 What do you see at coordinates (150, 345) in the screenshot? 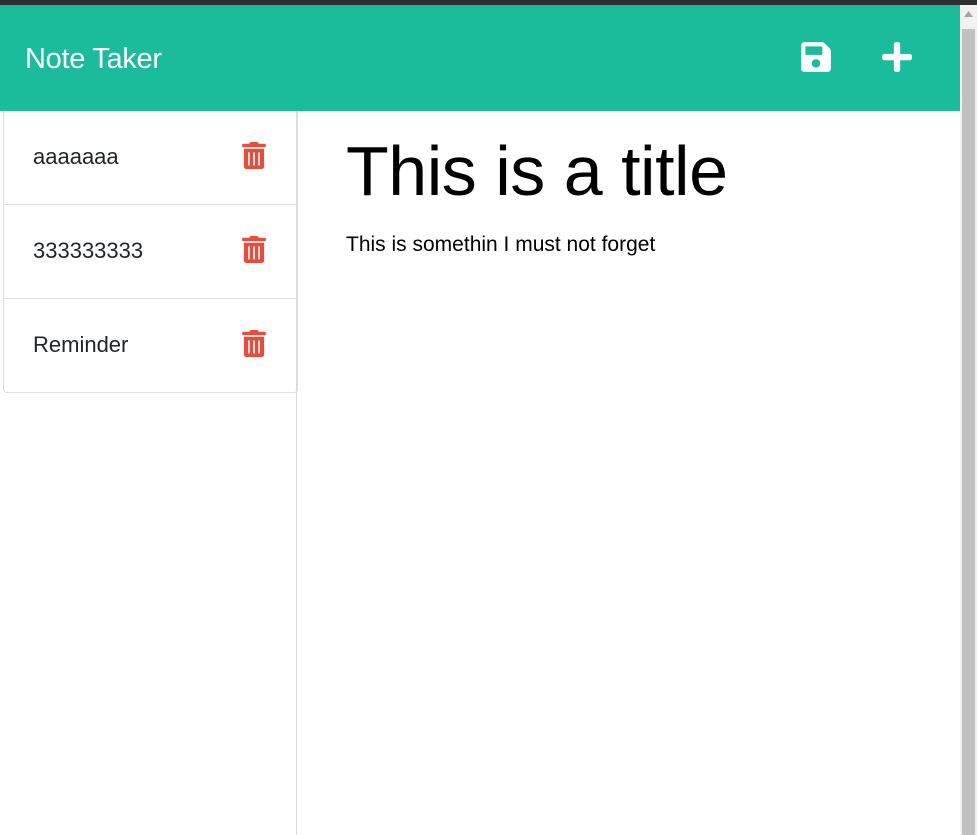
I see `note-list-item: Reminder` at bounding box center [150, 345].